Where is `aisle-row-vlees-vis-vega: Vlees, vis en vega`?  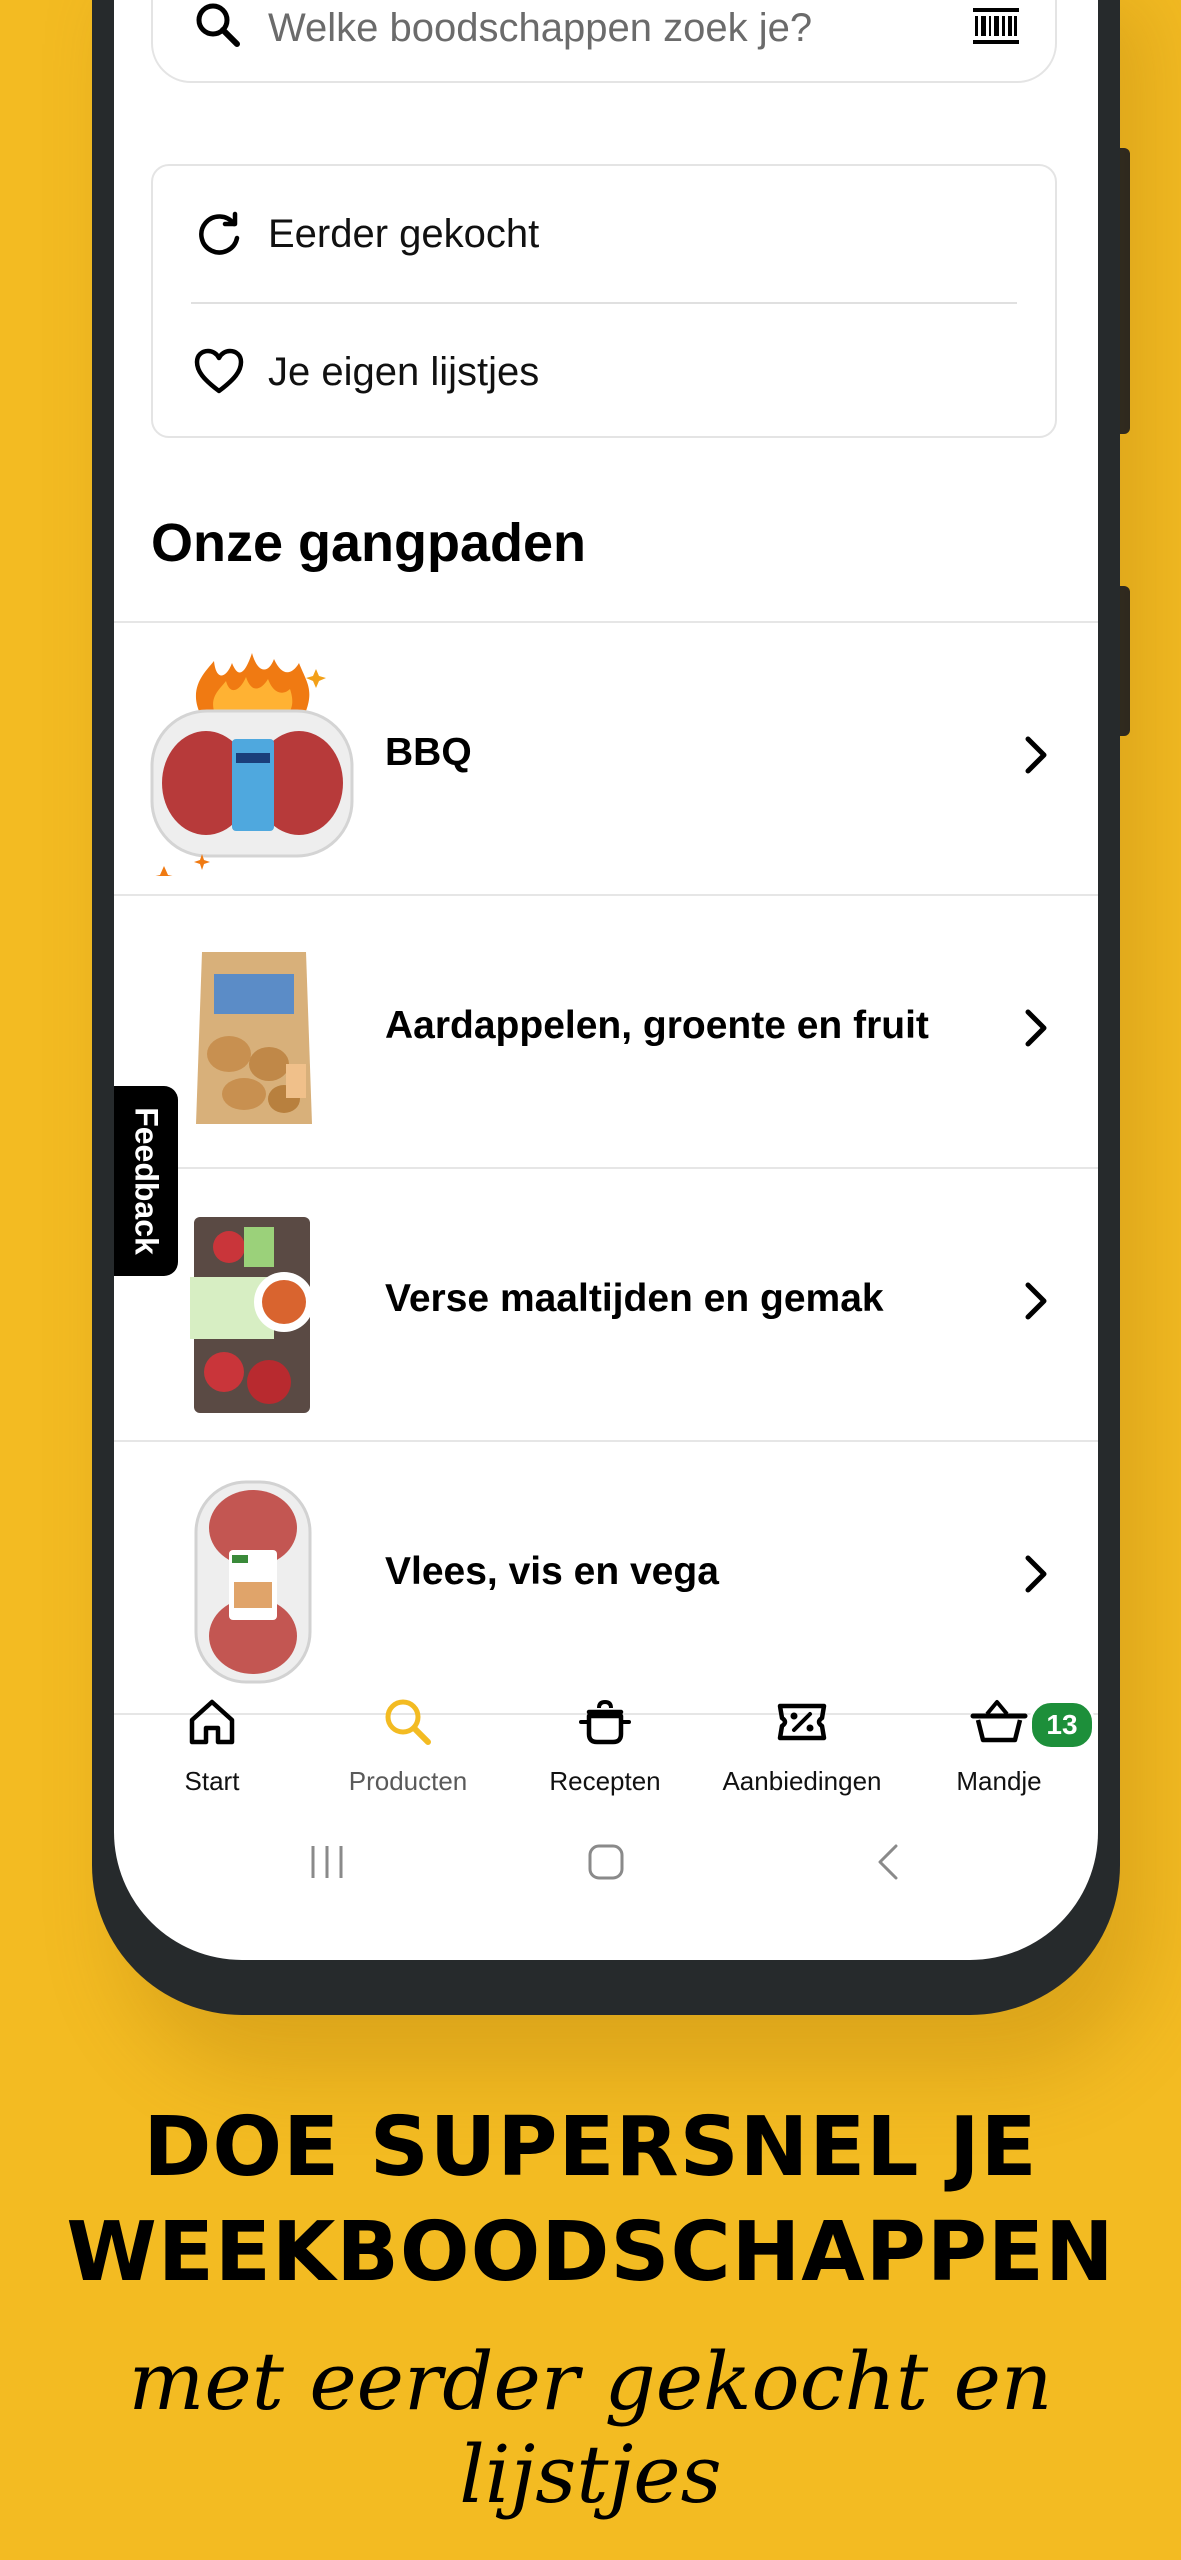 aisle-row-vlees-vis-vega: Vlees, vis en vega is located at coordinates (606, 1578).